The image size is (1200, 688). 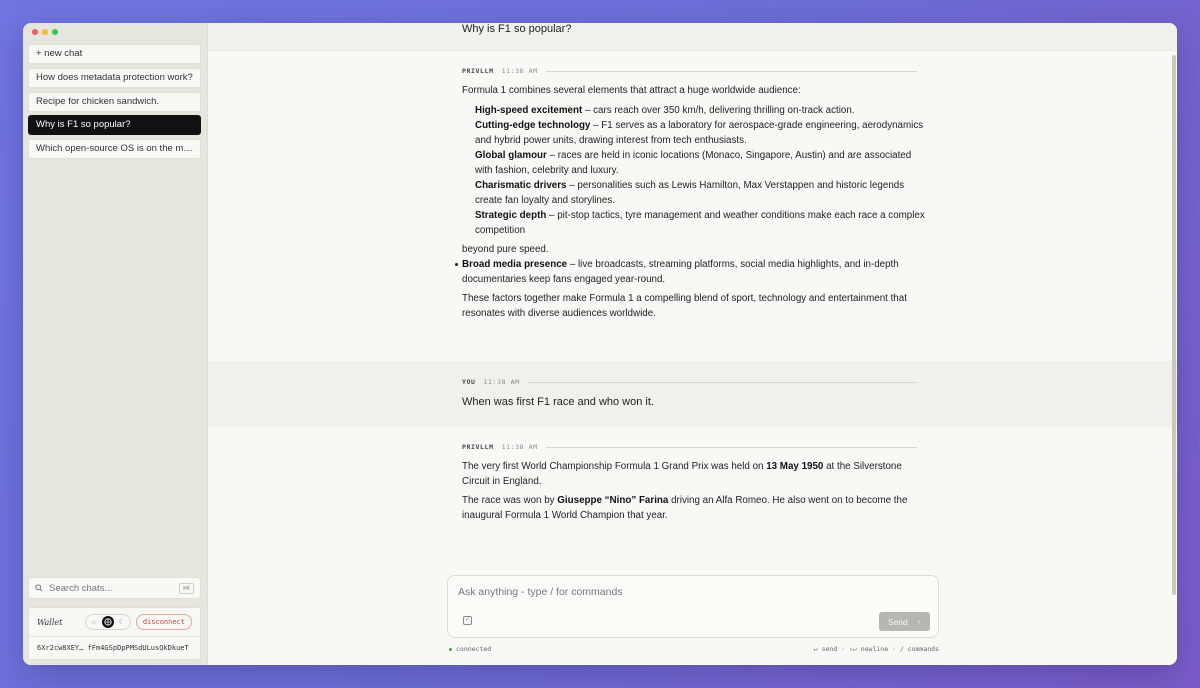 What do you see at coordinates (35, 32) in the screenshot?
I see `close-window-button` at bounding box center [35, 32].